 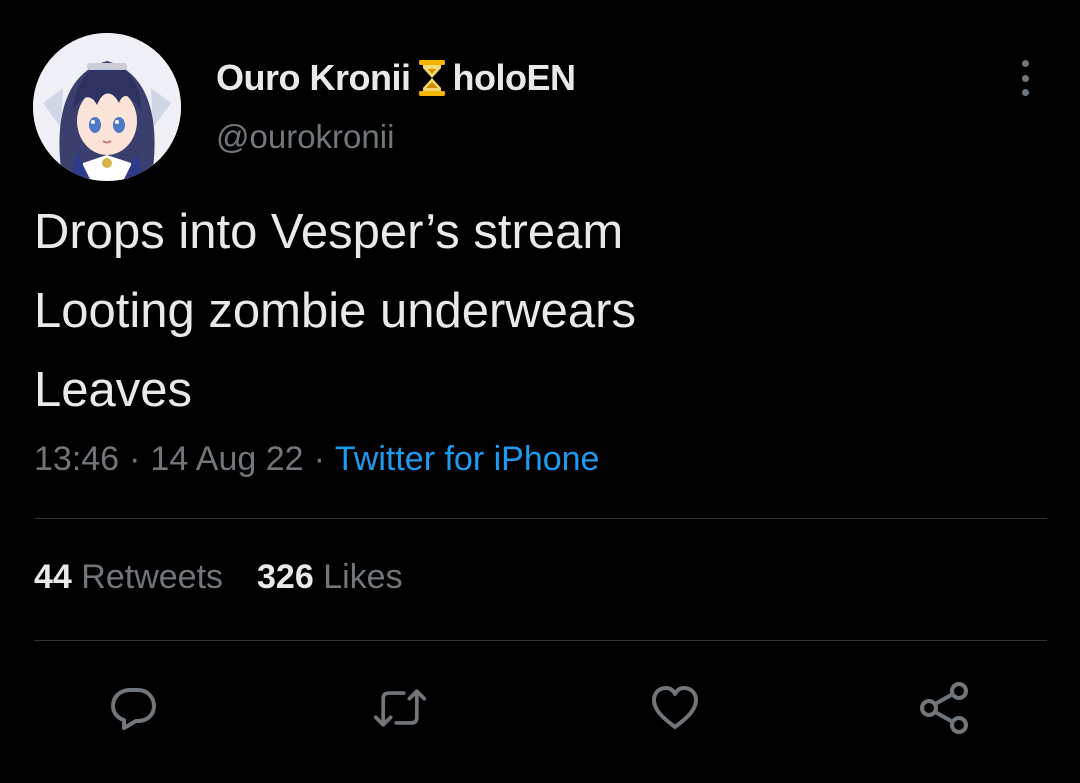 I want to click on likes-label: Likes, so click(x=363, y=577).